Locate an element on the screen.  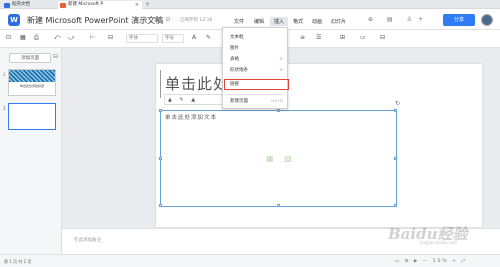
highlight-icon: ✎ is located at coordinates (208, 37).